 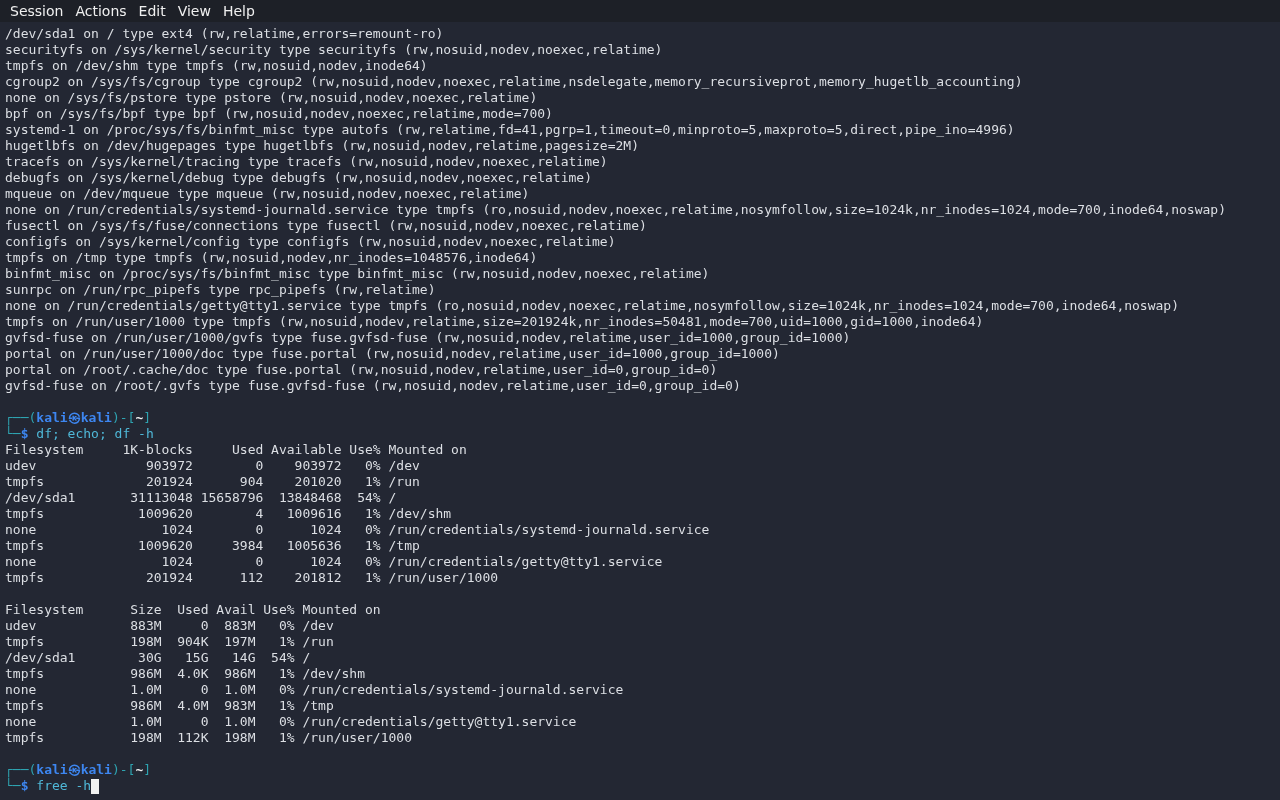 What do you see at coordinates (615, 209) in the screenshot?
I see `output-line: none on /run/credentials/systemd-journald.service type tmpfs (ro,nosuid,nodev,noexec,relatime,nosymfollow,size=1024k,nr_inodes=1024,mode=700,inode64,noswap)` at bounding box center [615, 209].